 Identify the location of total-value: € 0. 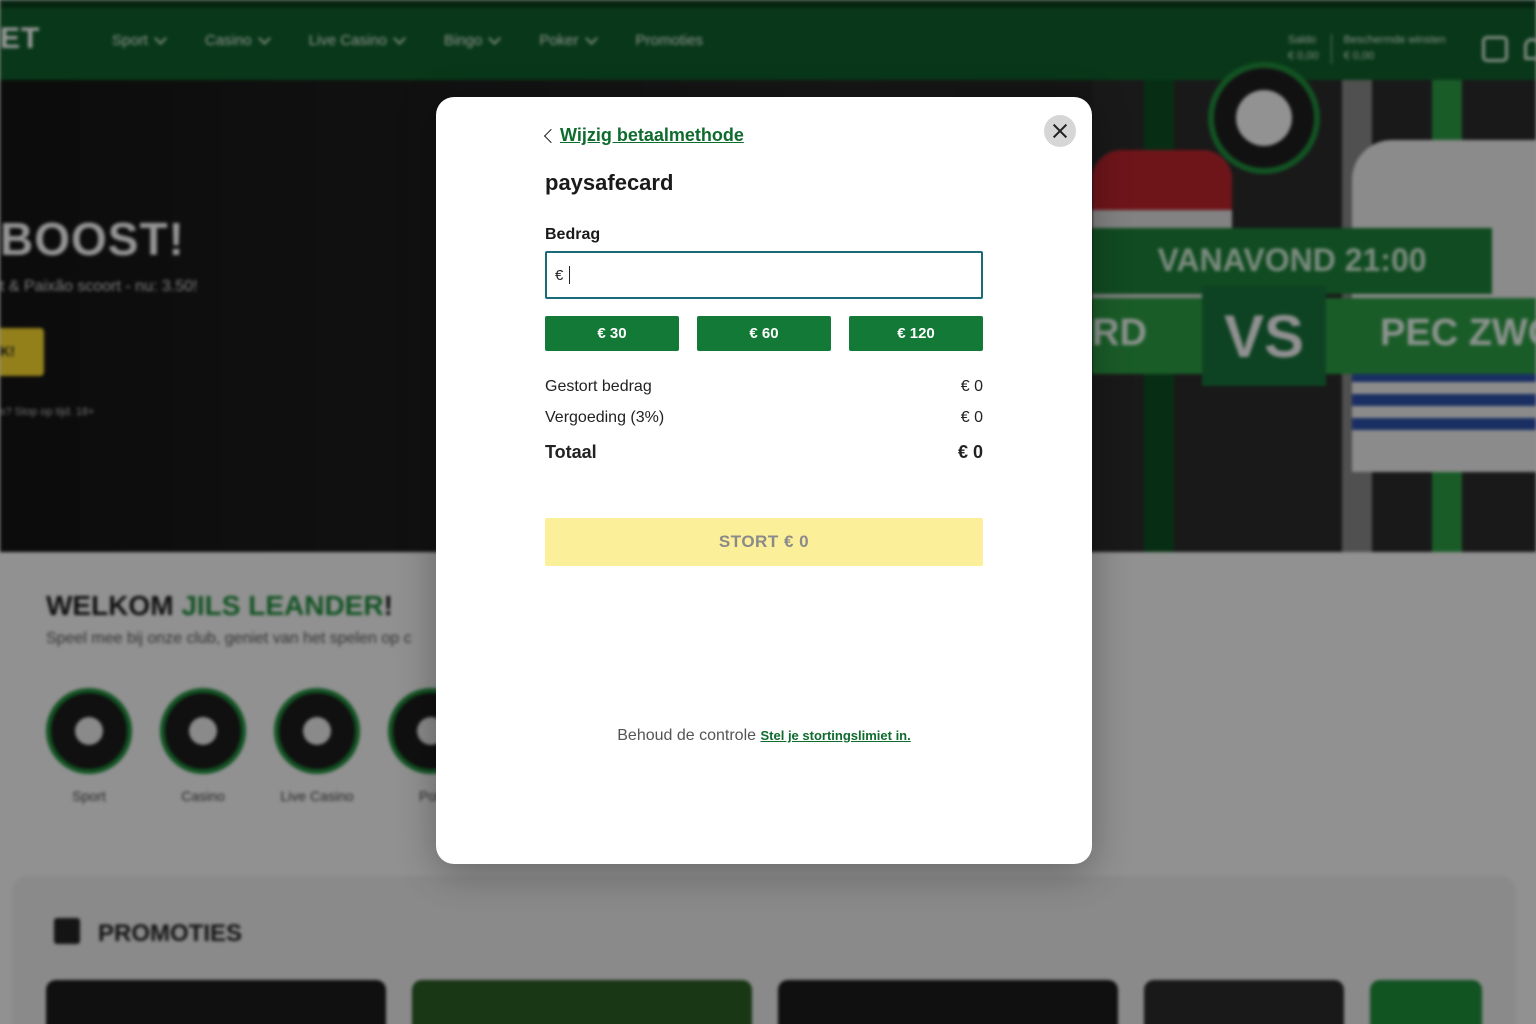
(970, 452).